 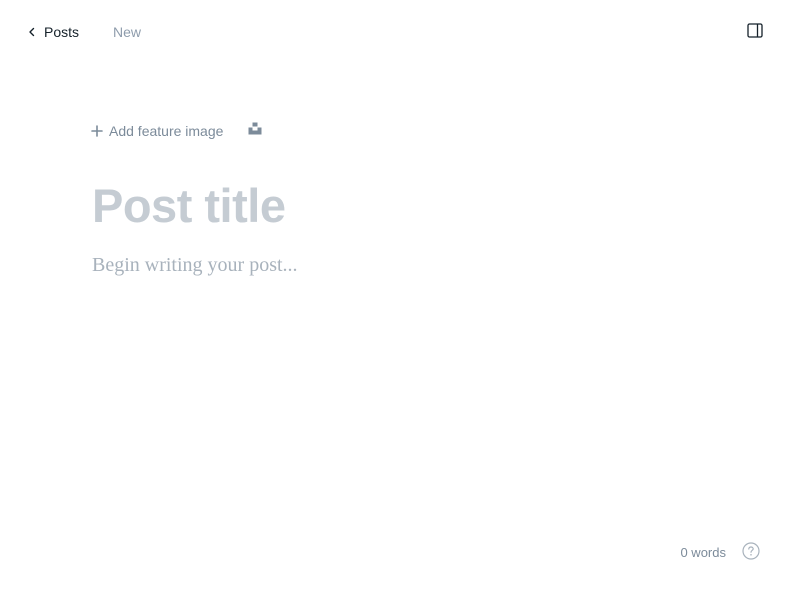 I want to click on word-count: 0 words, so click(x=703, y=552).